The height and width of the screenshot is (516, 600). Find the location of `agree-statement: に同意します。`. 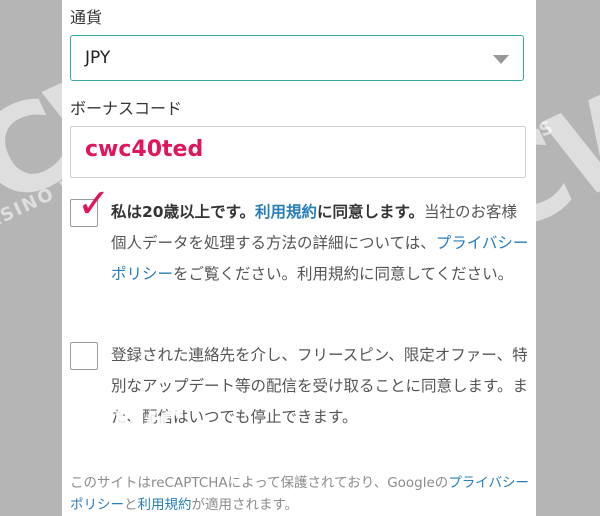

agree-statement: に同意します。 is located at coordinates (370, 212).